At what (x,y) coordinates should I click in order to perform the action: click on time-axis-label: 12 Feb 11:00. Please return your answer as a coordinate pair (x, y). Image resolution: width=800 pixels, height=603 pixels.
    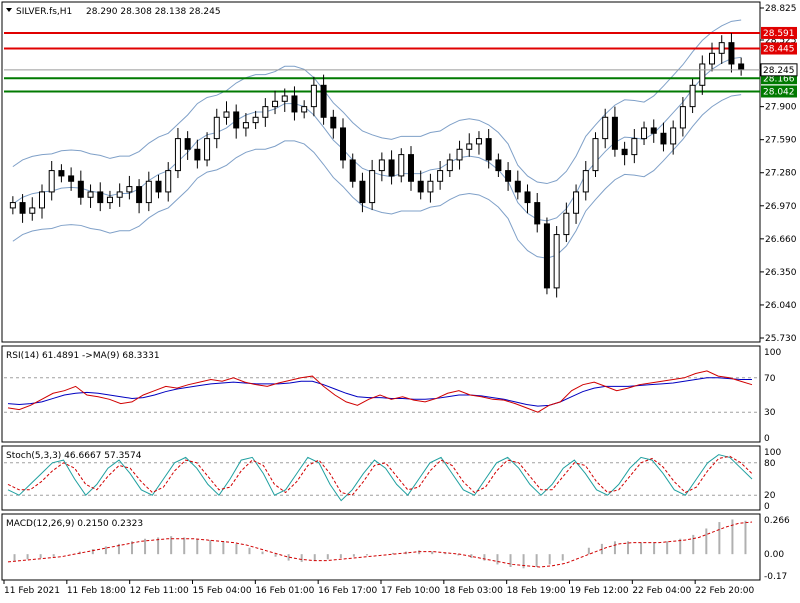
    Looking at the image, I should click on (159, 591).